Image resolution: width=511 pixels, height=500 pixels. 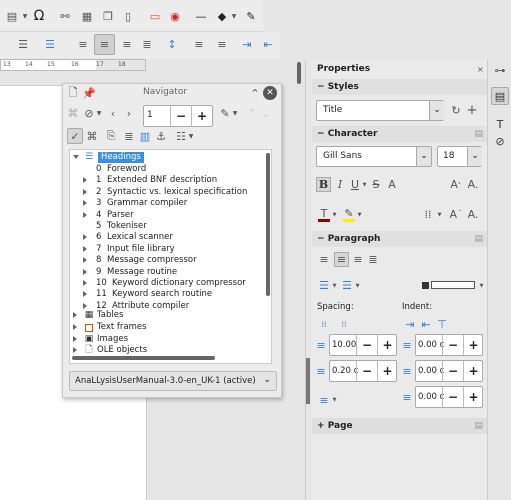 I want to click on align-left-icon: ≡, so click(x=324, y=259).